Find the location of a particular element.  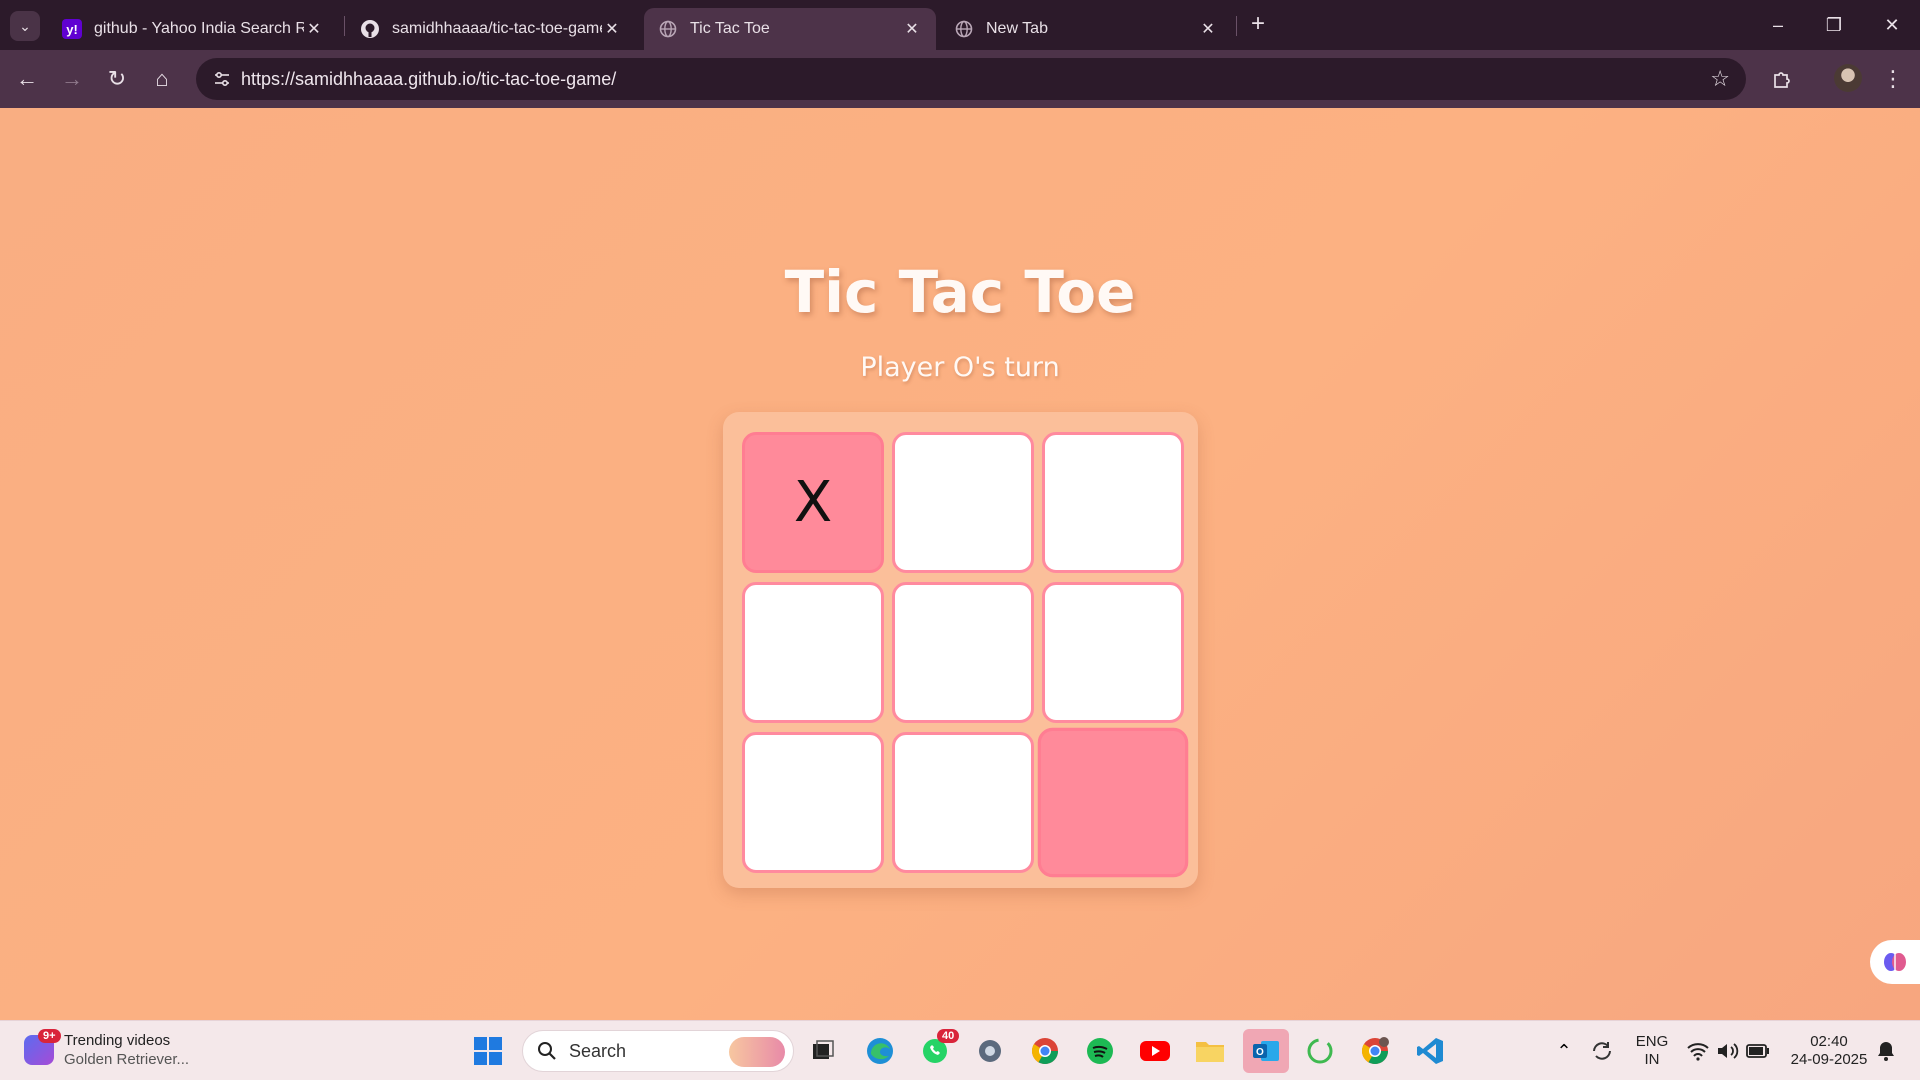

tab-title: github - Yahoo India Search Res is located at coordinates (199, 28).